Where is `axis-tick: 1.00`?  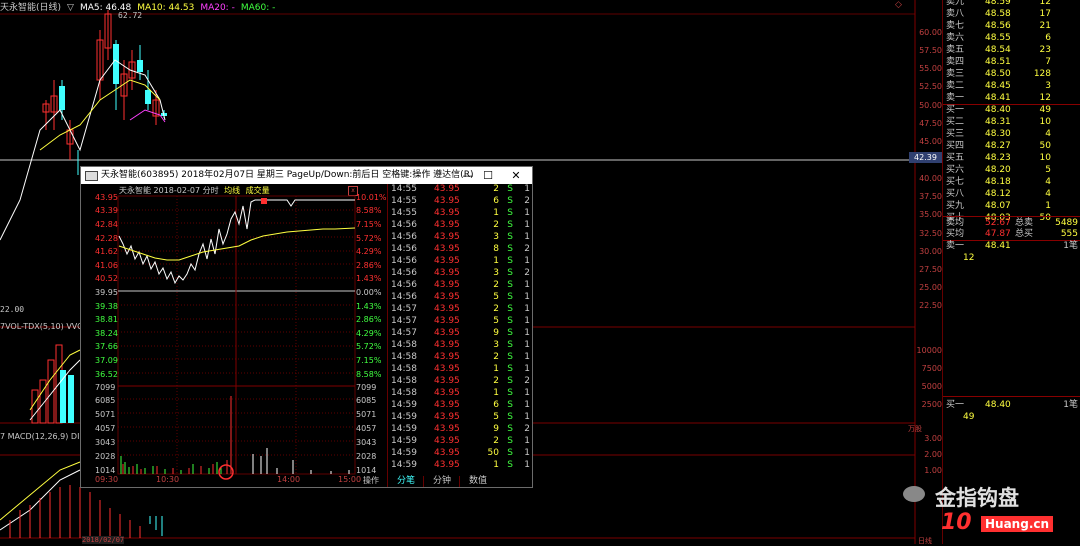
axis-tick: 1.00 is located at coordinates (933, 470).